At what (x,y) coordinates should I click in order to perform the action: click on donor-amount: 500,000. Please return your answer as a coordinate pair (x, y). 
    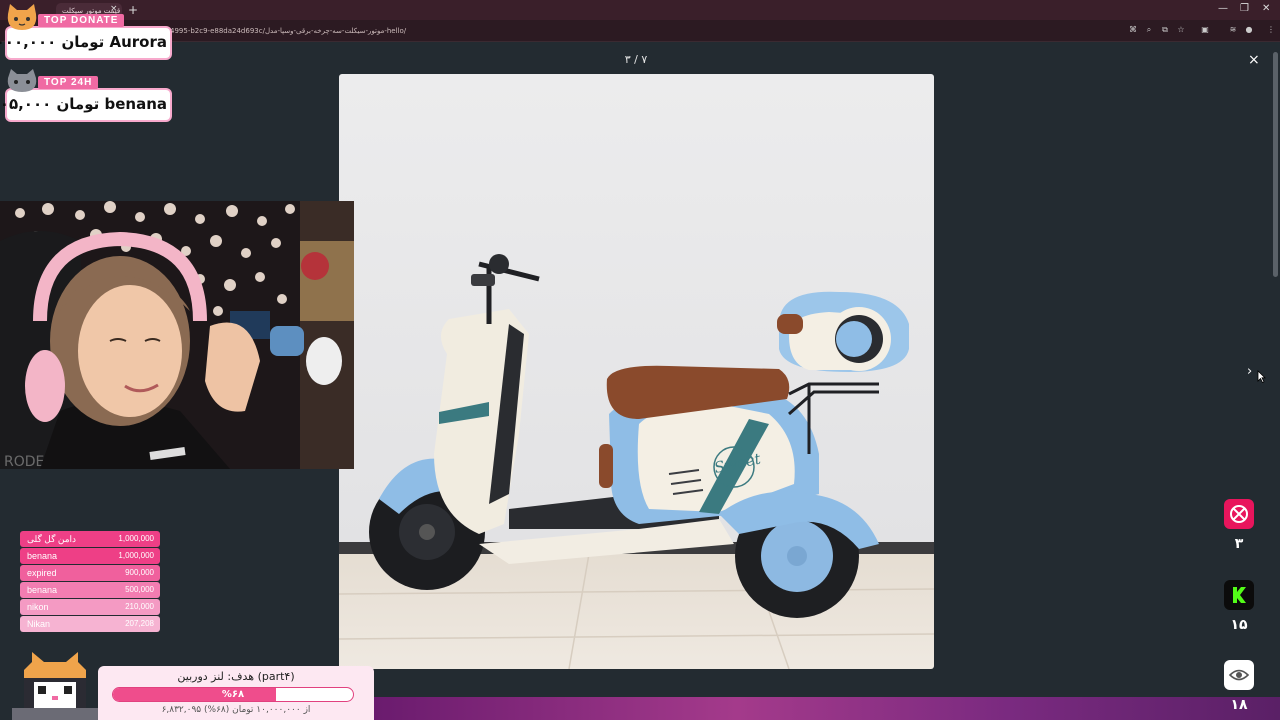
    Looking at the image, I should click on (139, 589).